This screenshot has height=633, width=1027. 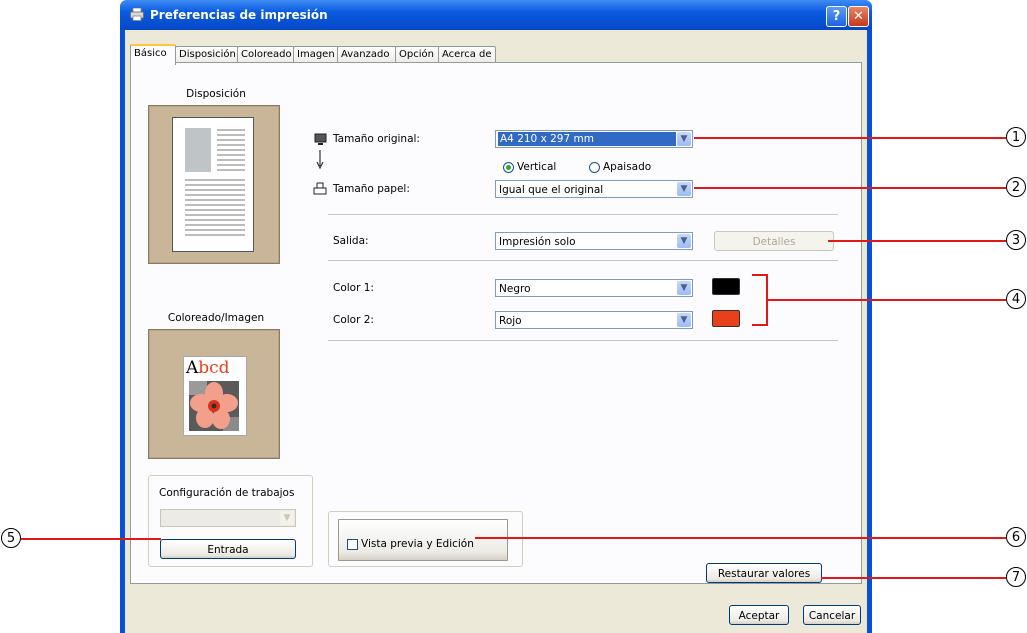 What do you see at coordinates (764, 573) in the screenshot?
I see `restore-defaults-button: Restaurar valores` at bounding box center [764, 573].